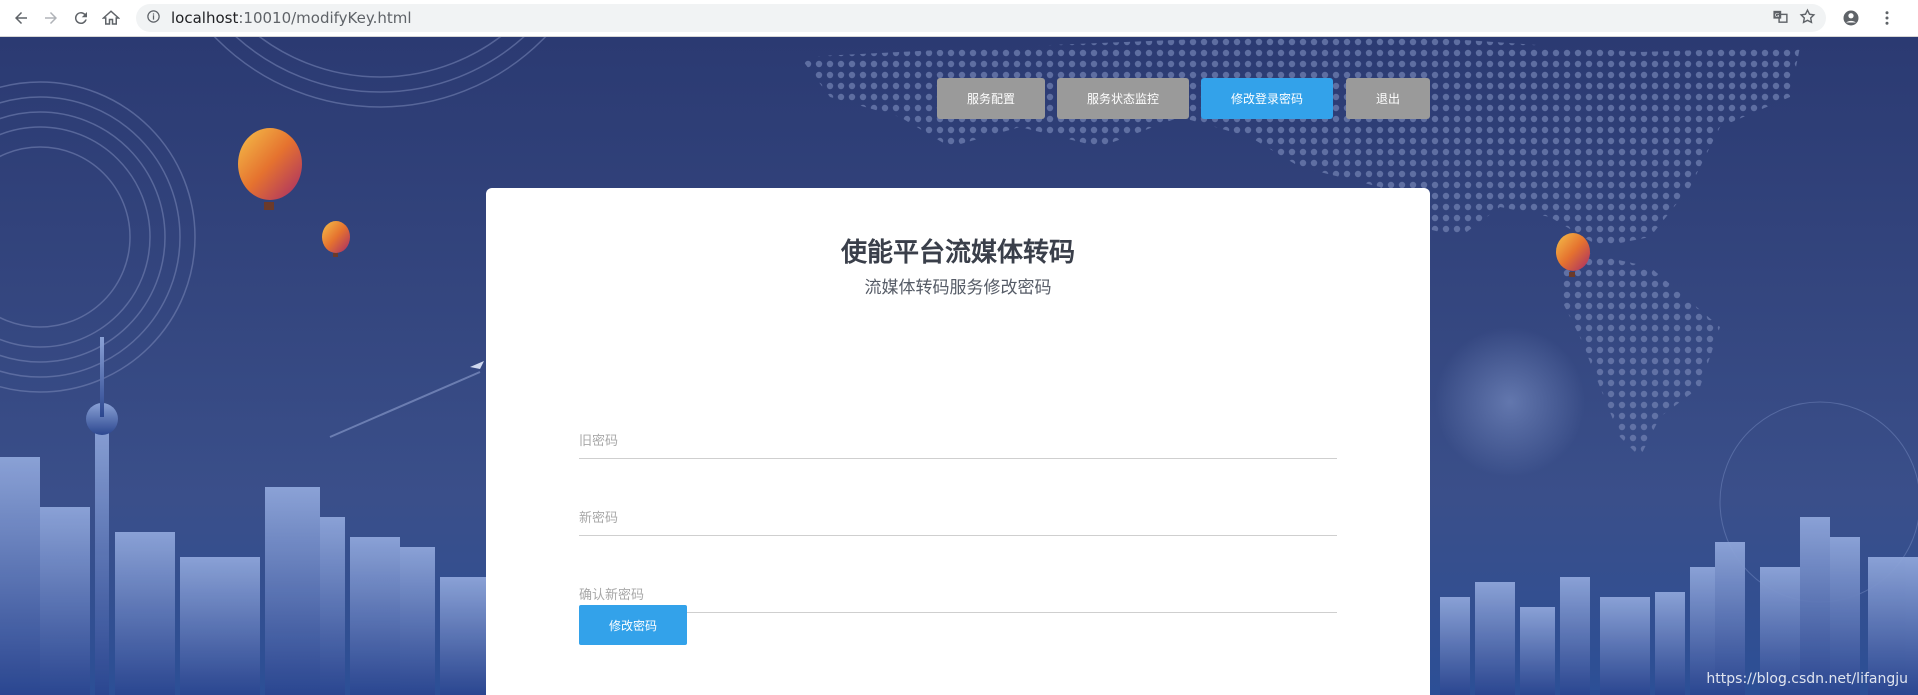  I want to click on browser-toolbar: localhost:10010/modifyKey.html G, so click(959, 18).